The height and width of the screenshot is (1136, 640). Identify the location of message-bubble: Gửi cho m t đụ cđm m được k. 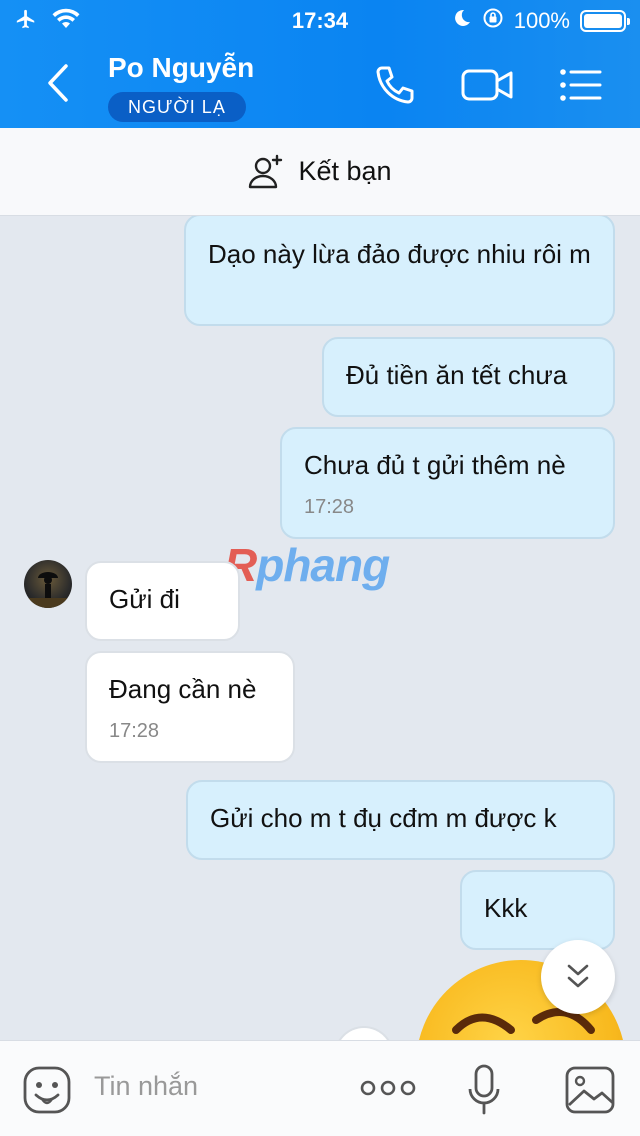
(400, 820).